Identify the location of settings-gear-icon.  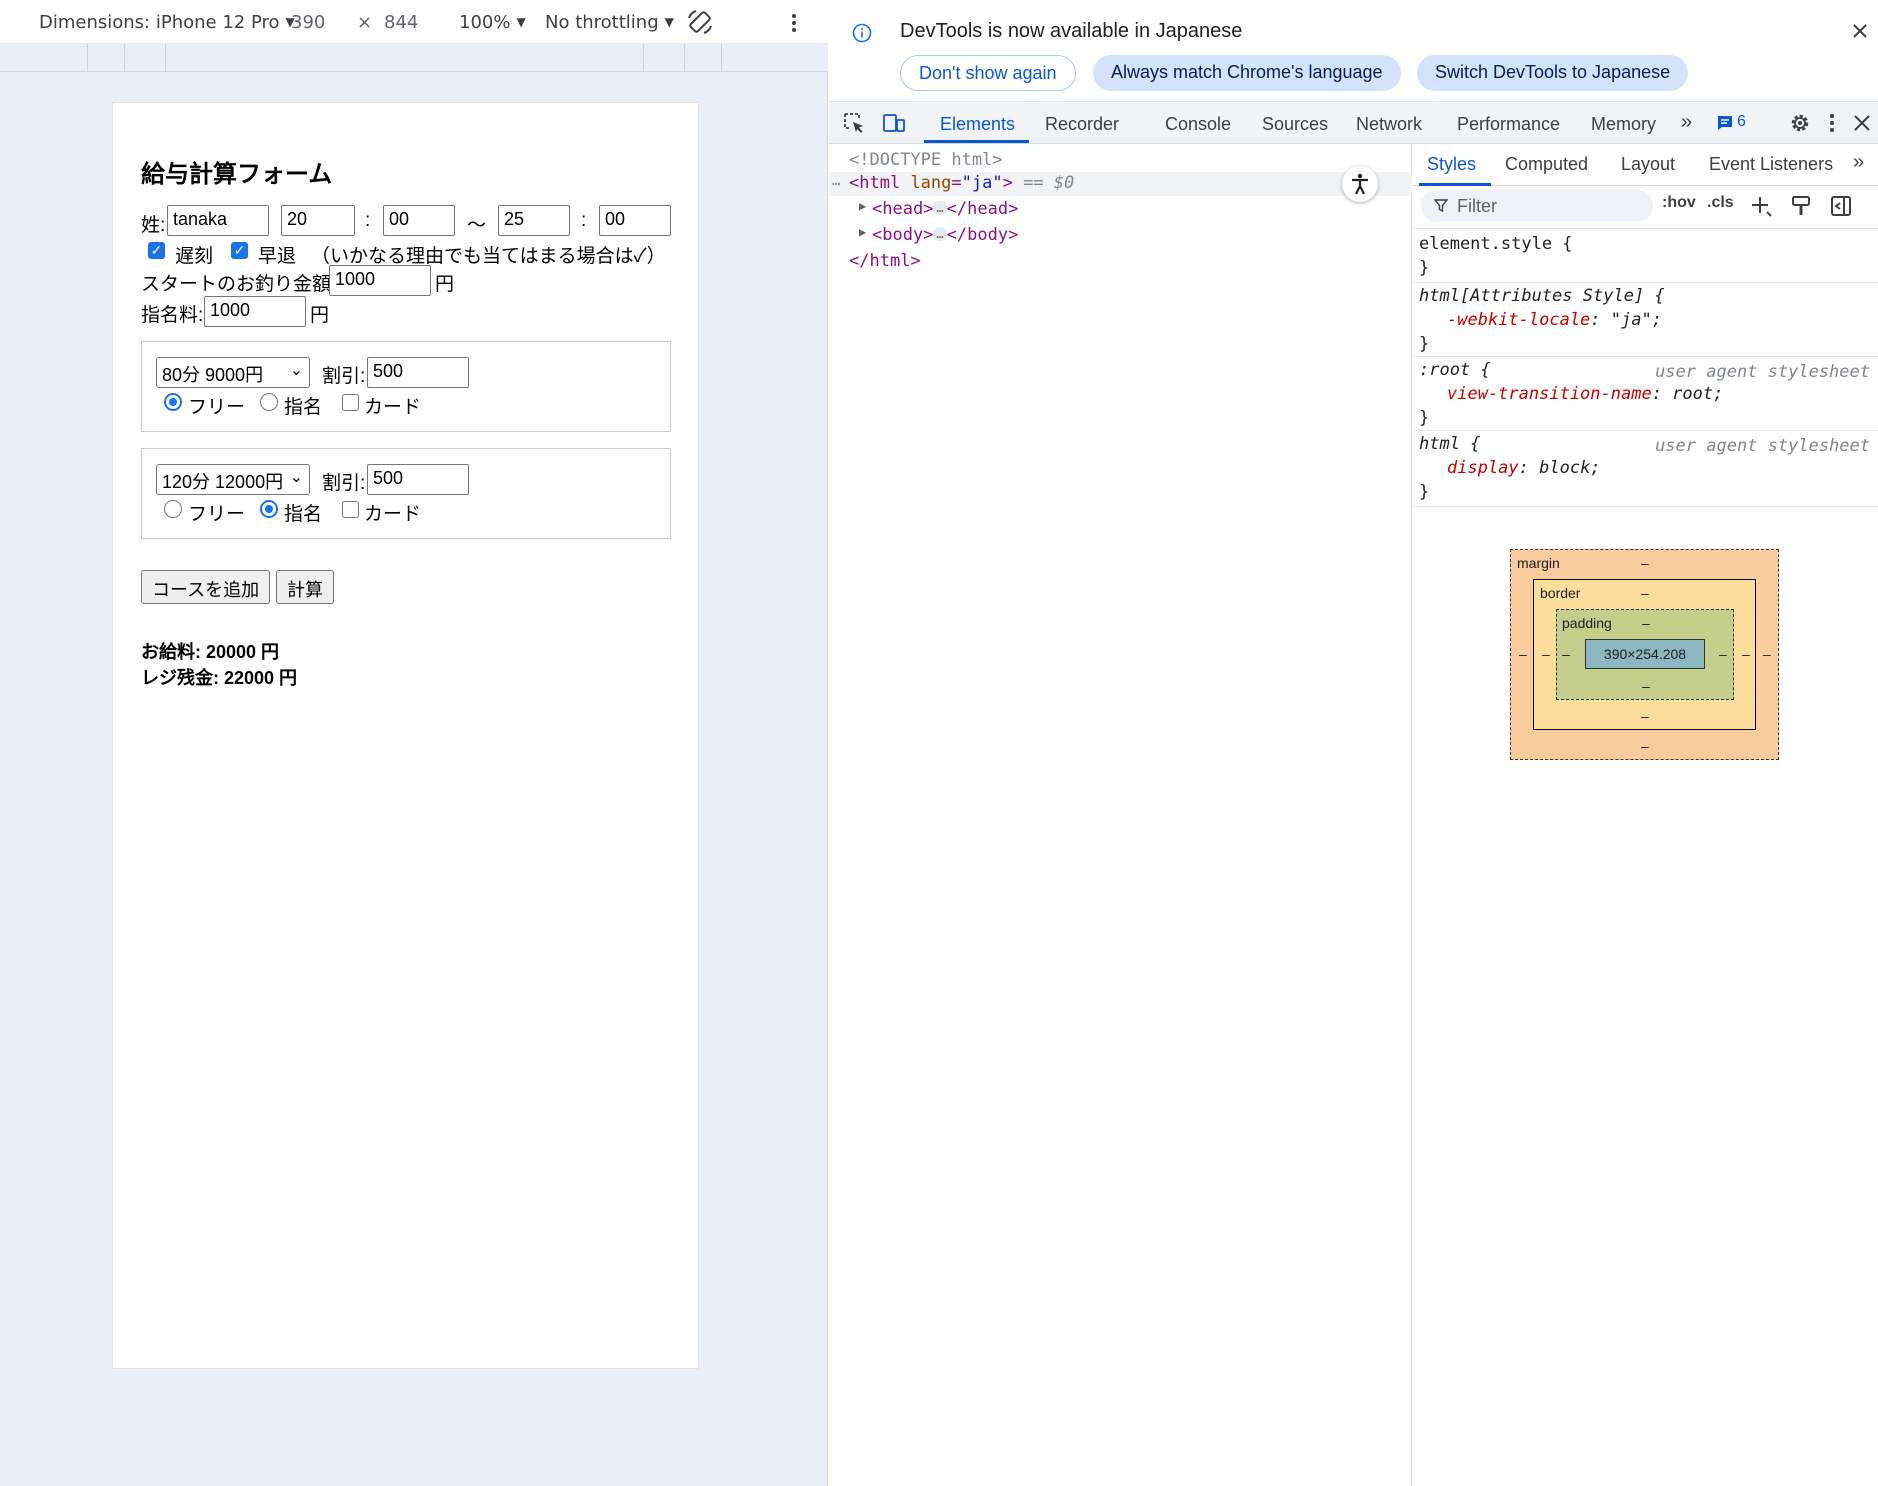
(1800, 123).